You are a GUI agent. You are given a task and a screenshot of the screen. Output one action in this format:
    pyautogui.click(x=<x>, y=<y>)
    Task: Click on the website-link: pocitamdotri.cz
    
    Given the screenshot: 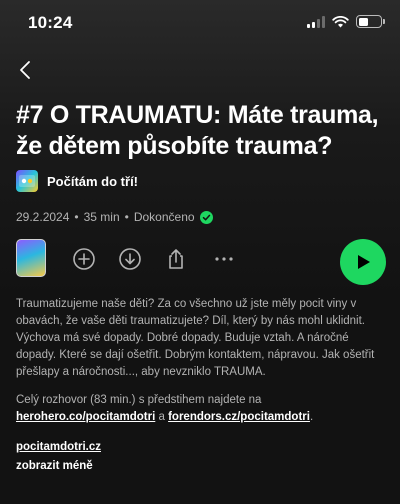 What is the action you would take?
    pyautogui.click(x=58, y=447)
    